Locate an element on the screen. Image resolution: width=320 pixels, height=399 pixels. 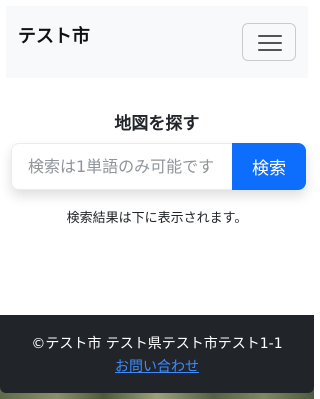
search-input is located at coordinates (121, 166).